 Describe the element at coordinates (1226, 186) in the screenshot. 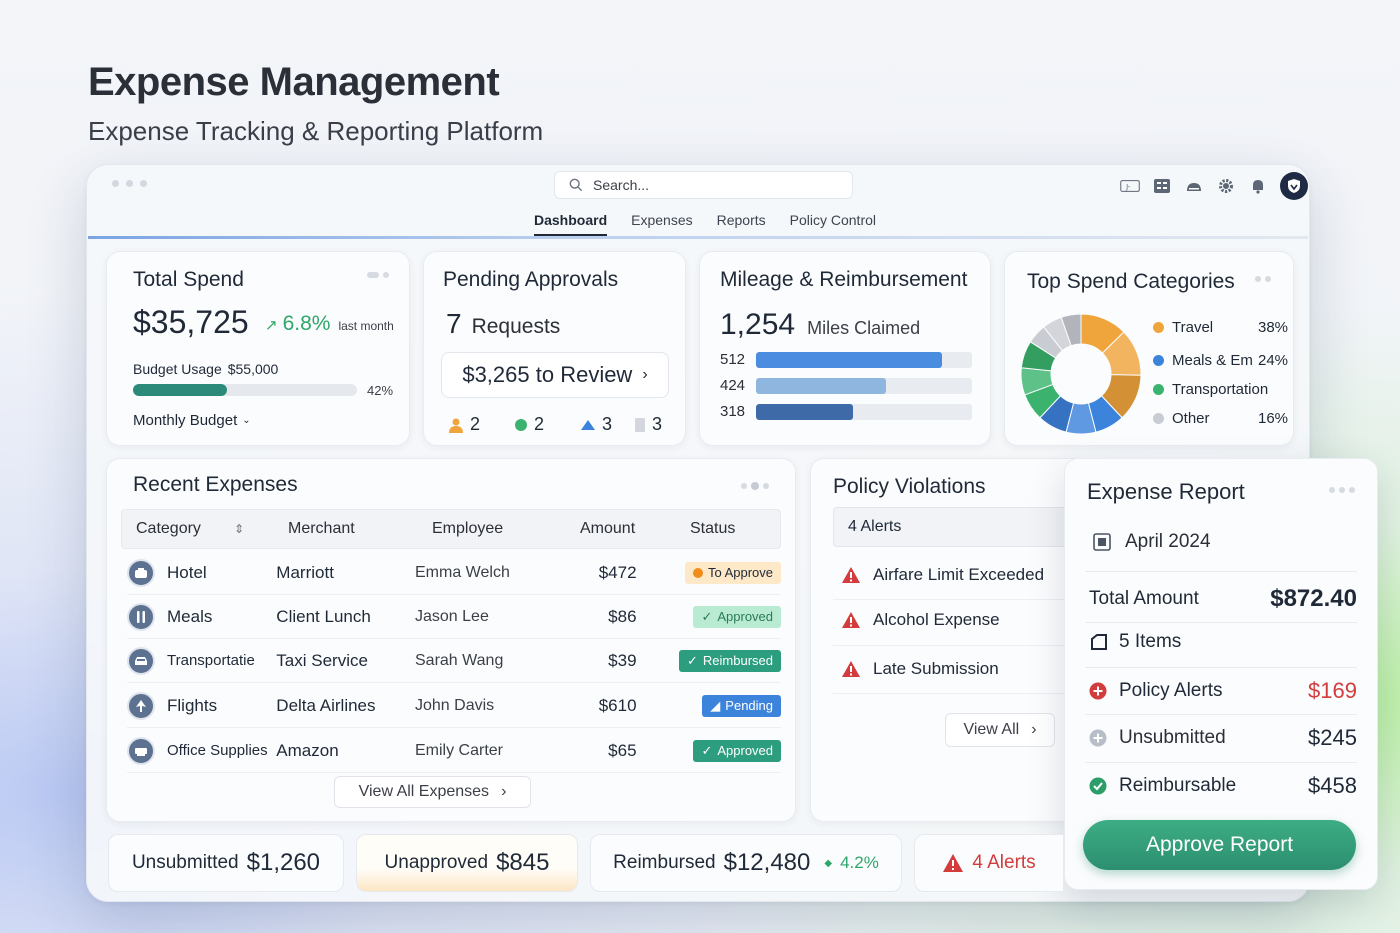

I see `gear-icon` at that location.